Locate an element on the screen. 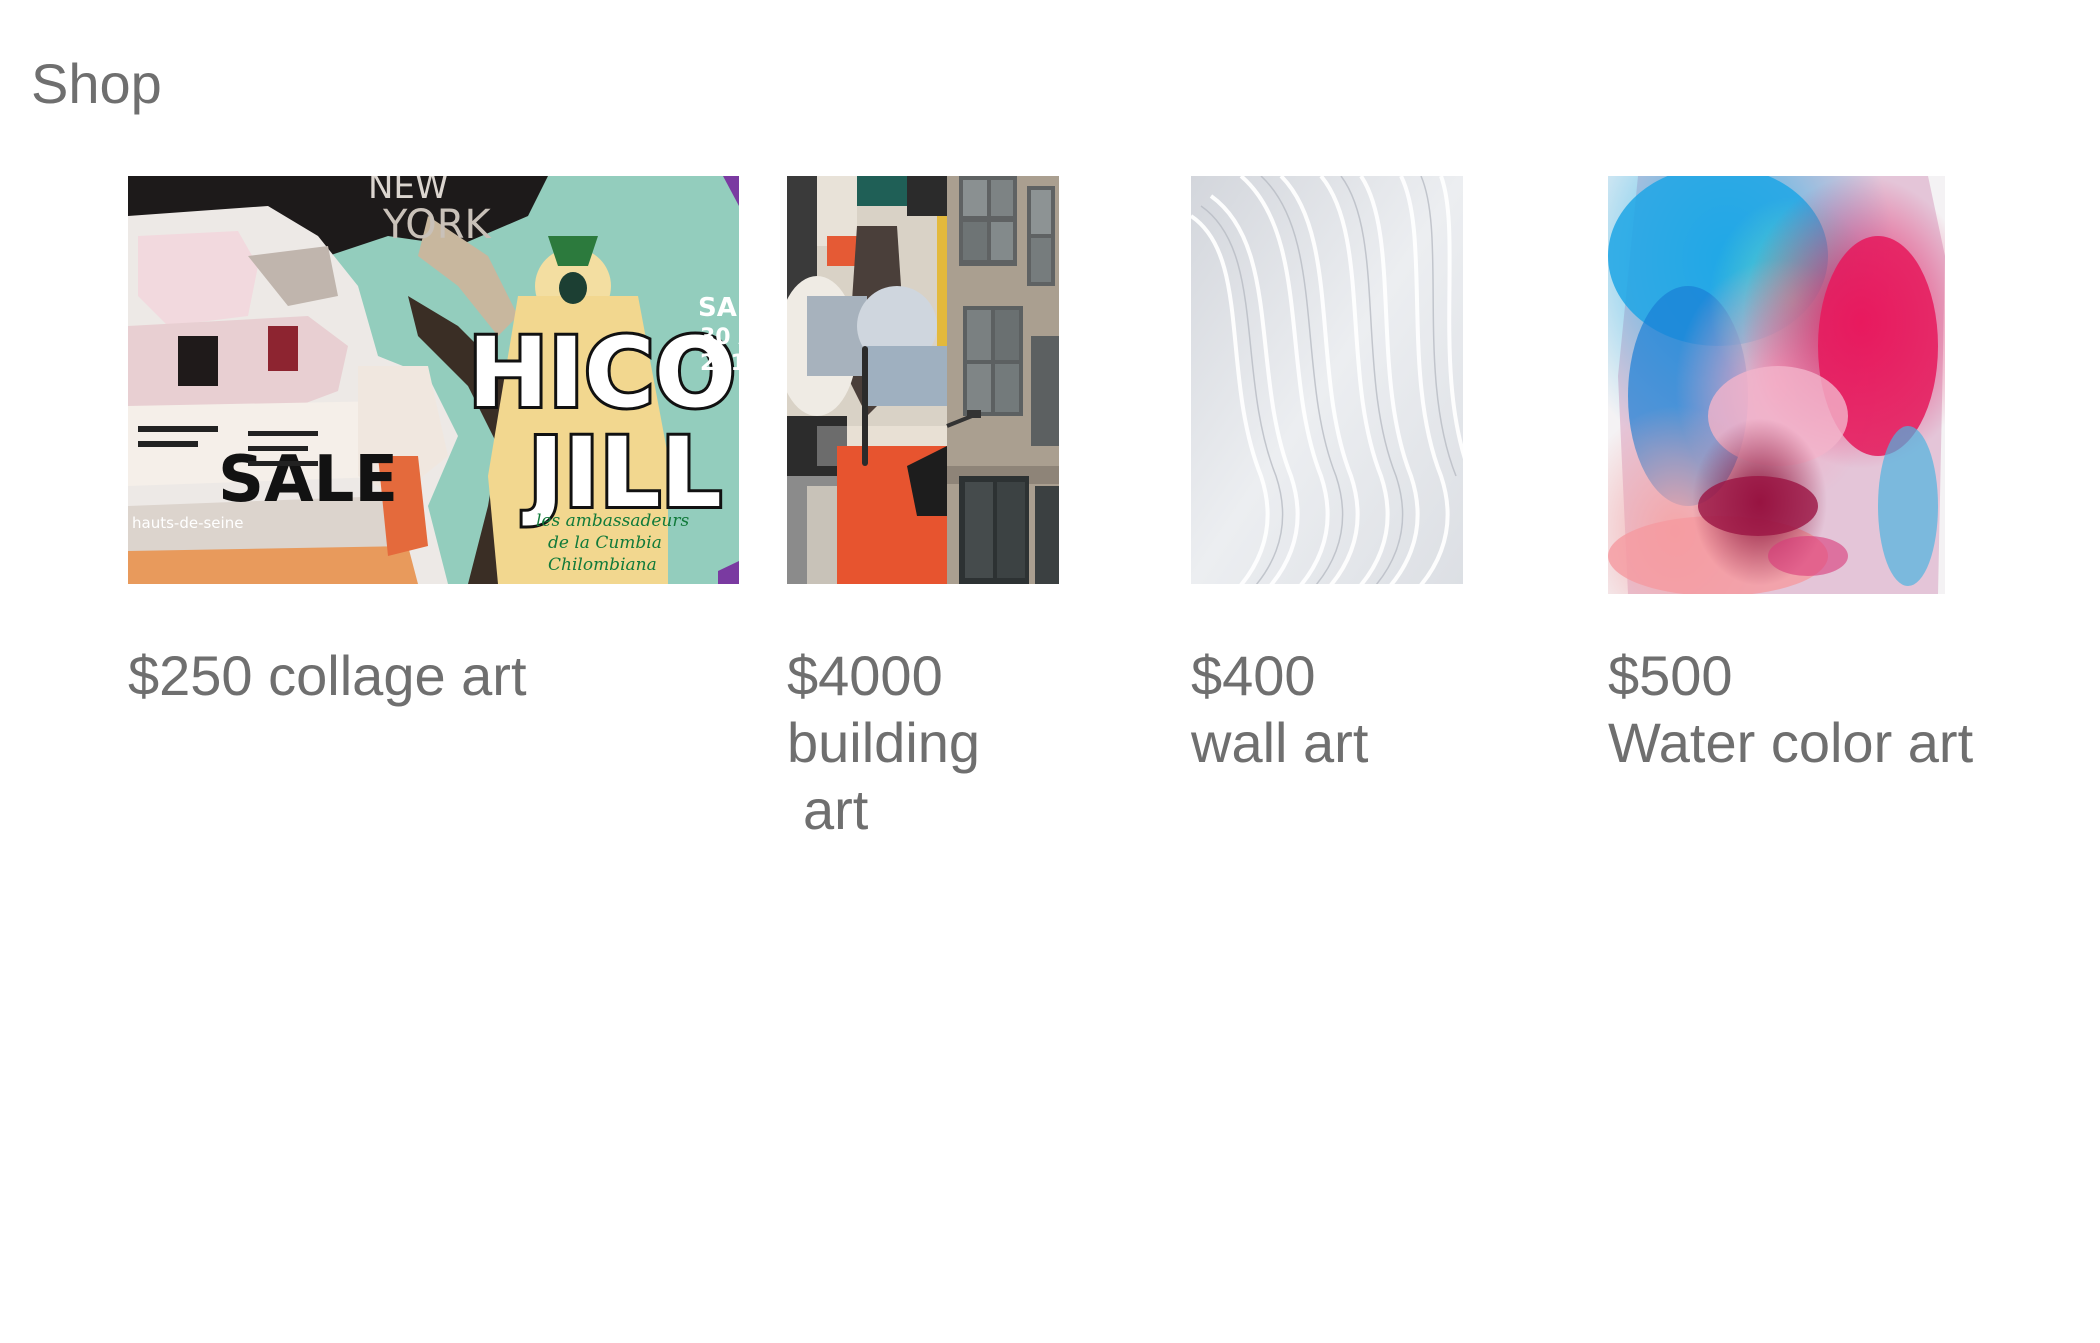  product-image-building is located at coordinates (923, 380).